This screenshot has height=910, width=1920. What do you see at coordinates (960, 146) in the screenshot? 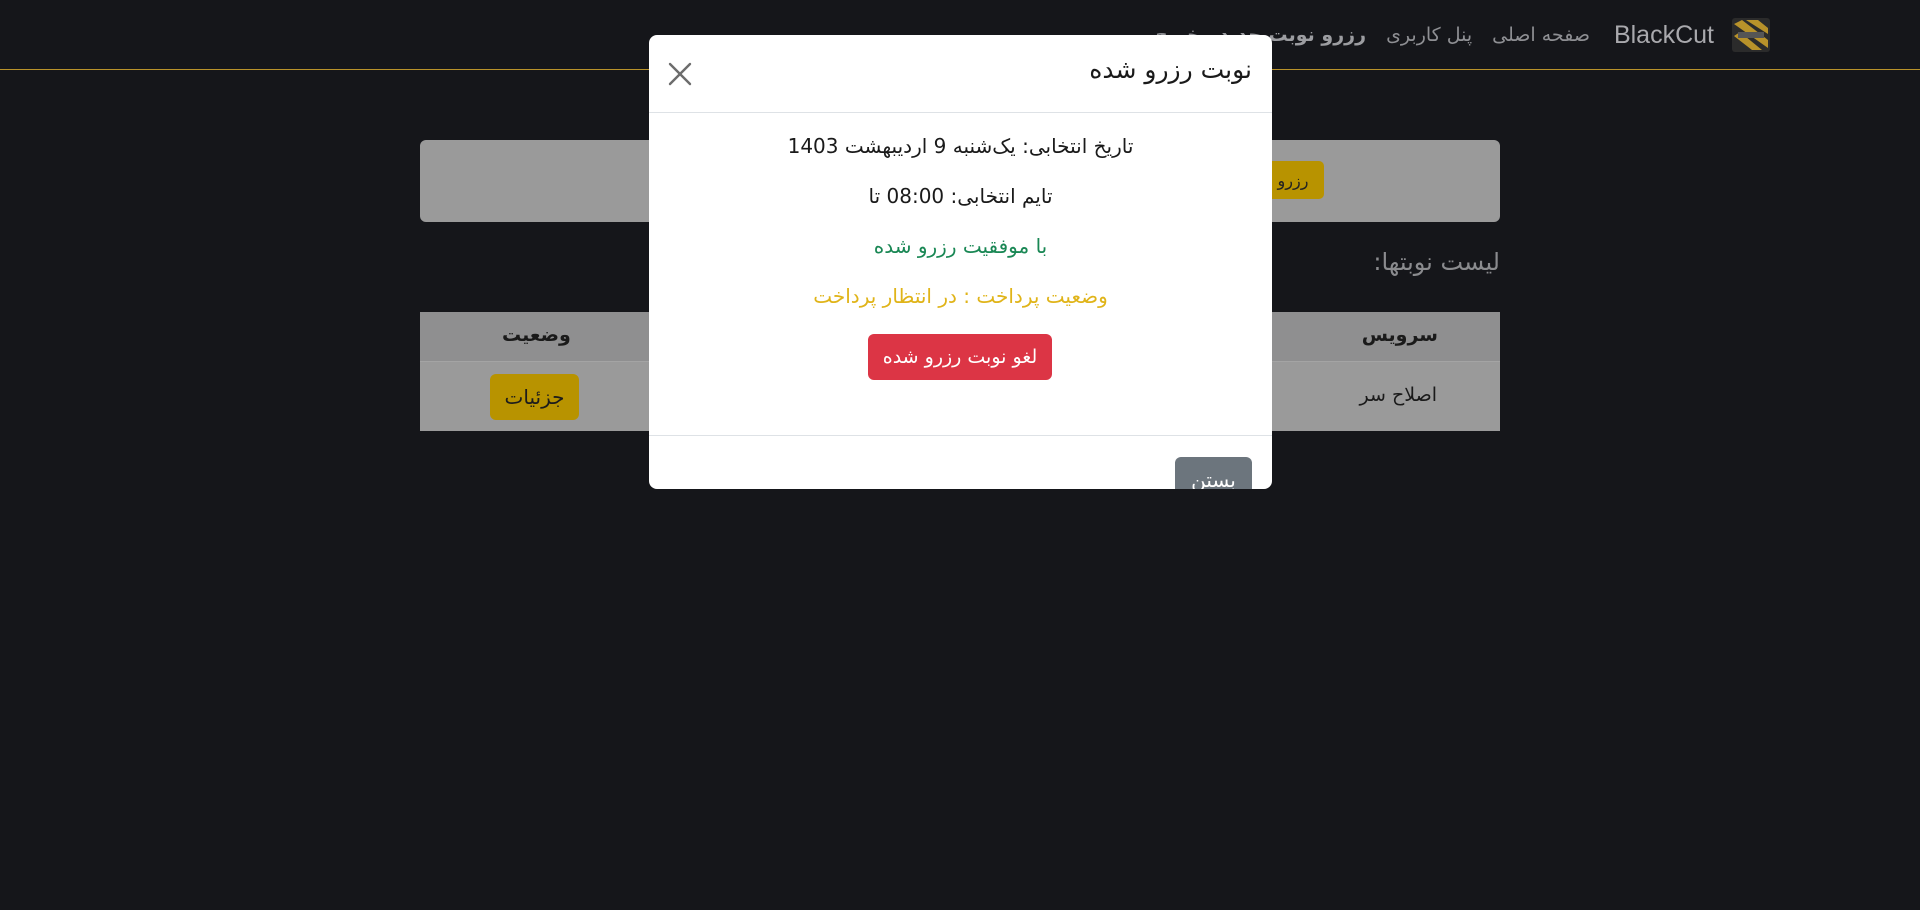
I see `selected-date: تاریخ انتخابی: یک‌شنبه 9 اردیبهشت 1403` at bounding box center [960, 146].